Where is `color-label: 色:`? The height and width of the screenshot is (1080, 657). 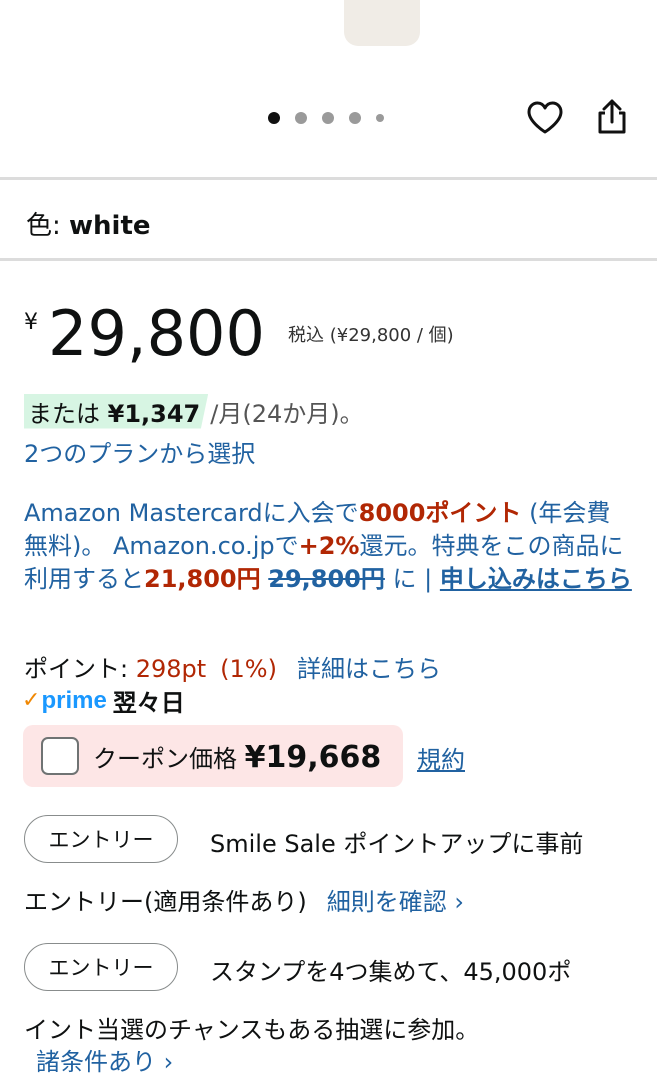
color-label: 色: is located at coordinates (48, 226).